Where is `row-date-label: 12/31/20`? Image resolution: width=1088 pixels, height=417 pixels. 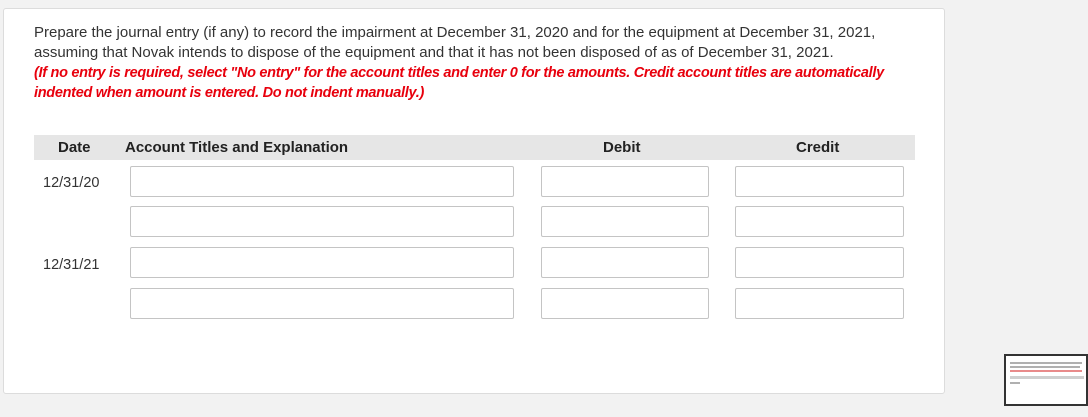 row-date-label: 12/31/20 is located at coordinates (71, 183).